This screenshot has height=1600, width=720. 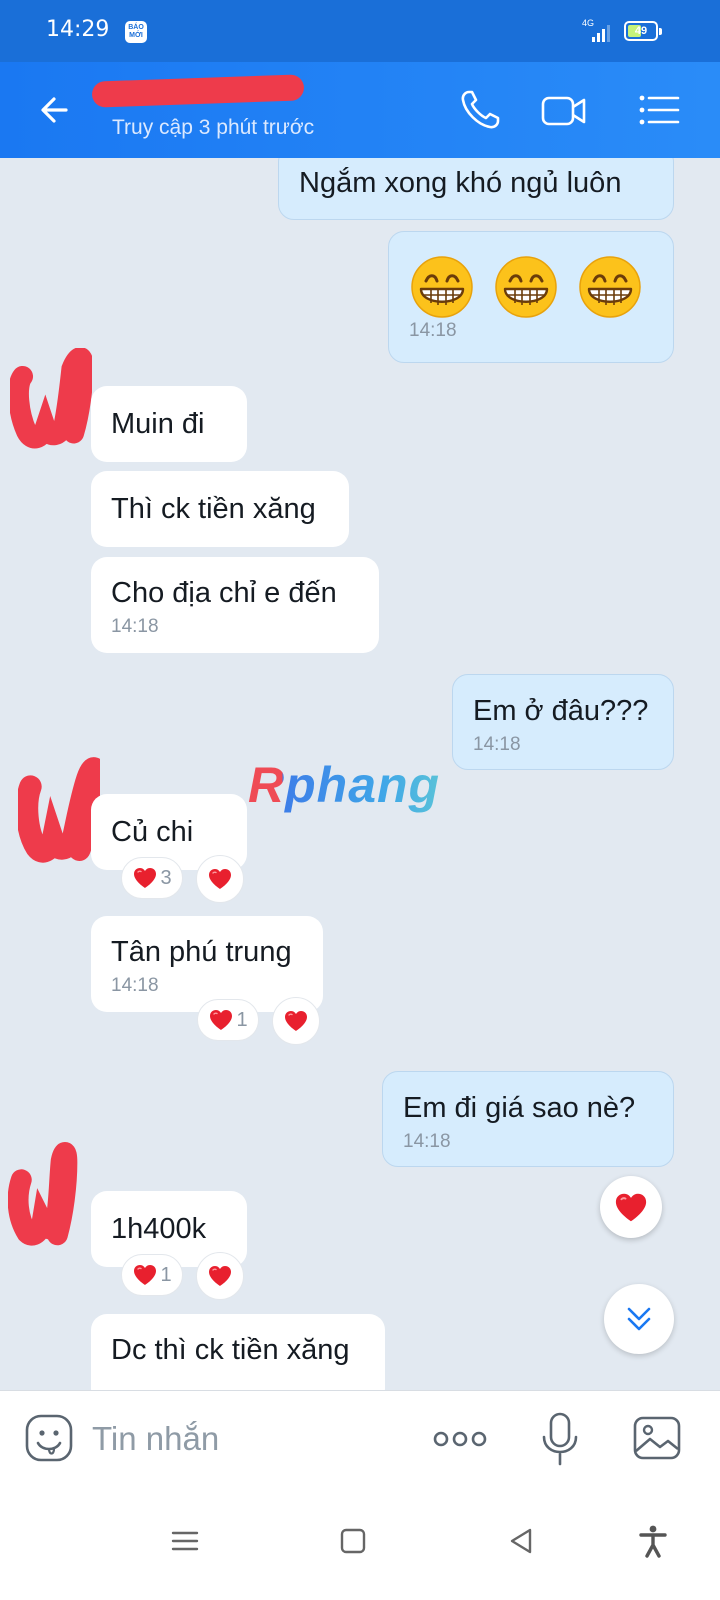 I want to click on battery-percent: 49, so click(x=641, y=31).